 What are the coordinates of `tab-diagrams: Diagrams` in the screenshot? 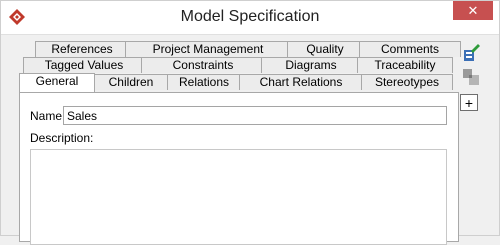 It's located at (311, 65).